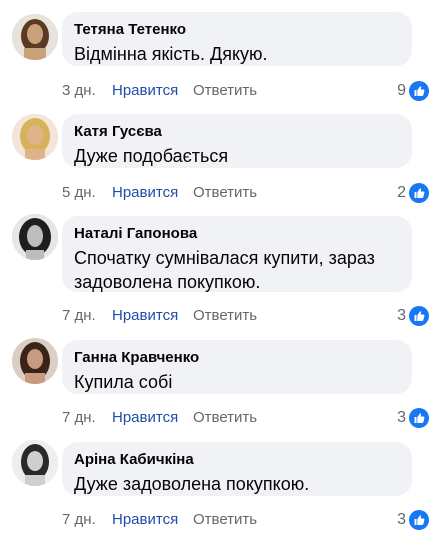 Image resolution: width=440 pixels, height=544 pixels. I want to click on comment-text-line: Спочатку сумнівалася купити, зараз, so click(224, 258).